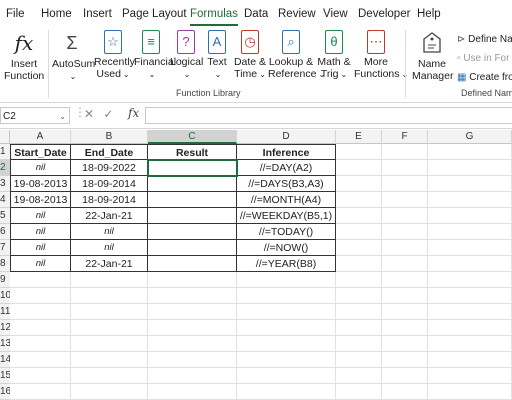 The image size is (512, 400). Describe the element at coordinates (328, 115) in the screenshot. I see `formula-input` at that location.